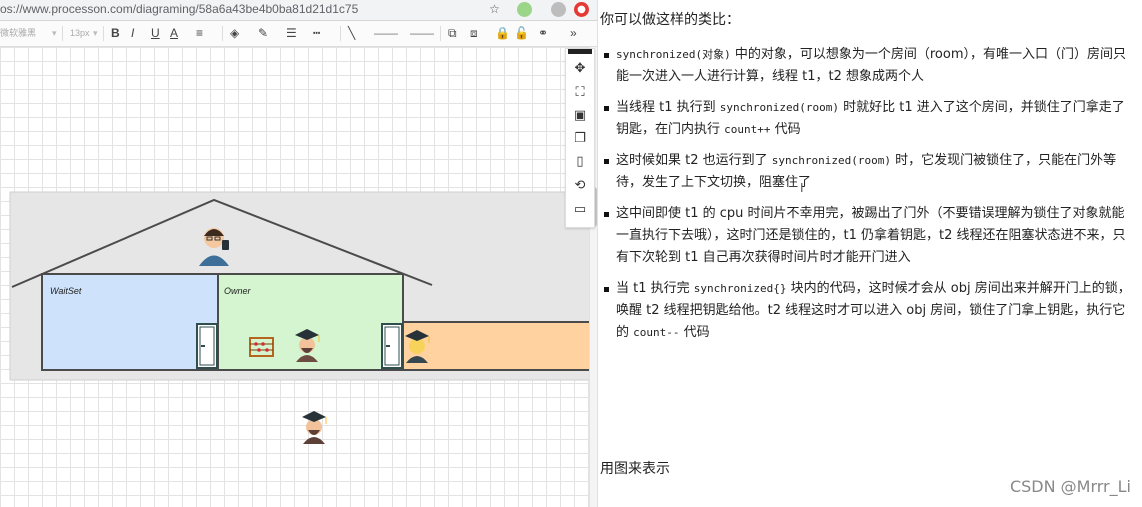 The width and height of the screenshot is (1142, 507). I want to click on line-weight-icon: ☰, so click(291, 33).